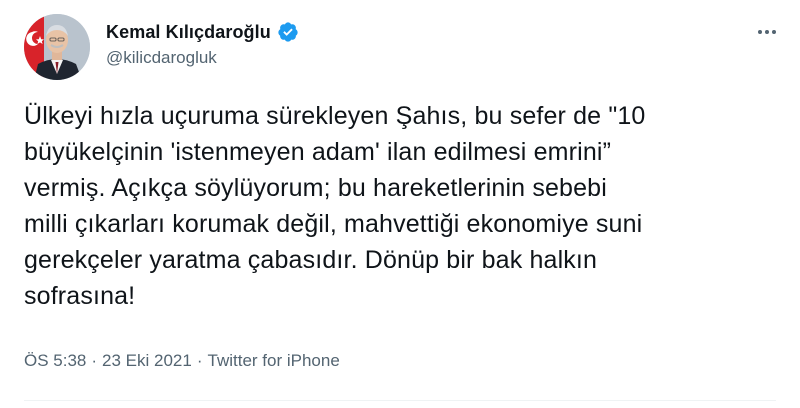  I want to click on divider, so click(400, 400).